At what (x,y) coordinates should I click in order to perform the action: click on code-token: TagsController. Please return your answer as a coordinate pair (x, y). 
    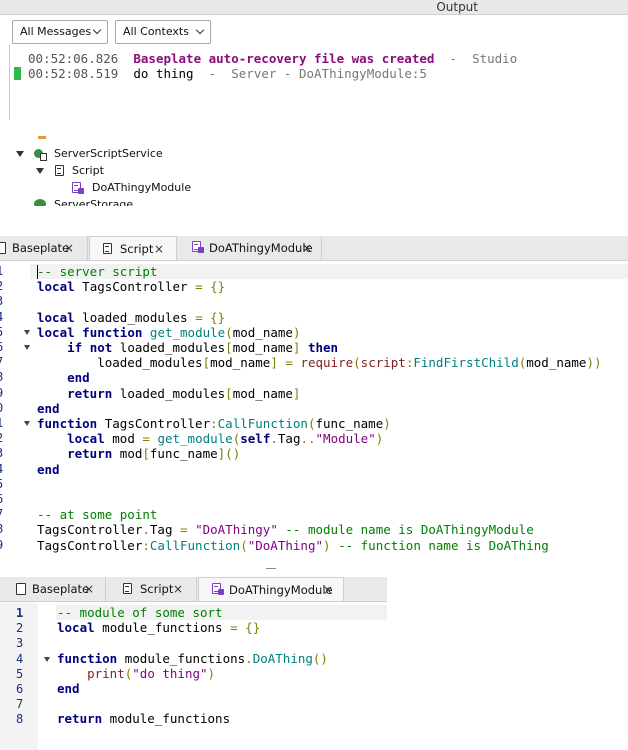
    Looking at the image, I should click on (154, 423).